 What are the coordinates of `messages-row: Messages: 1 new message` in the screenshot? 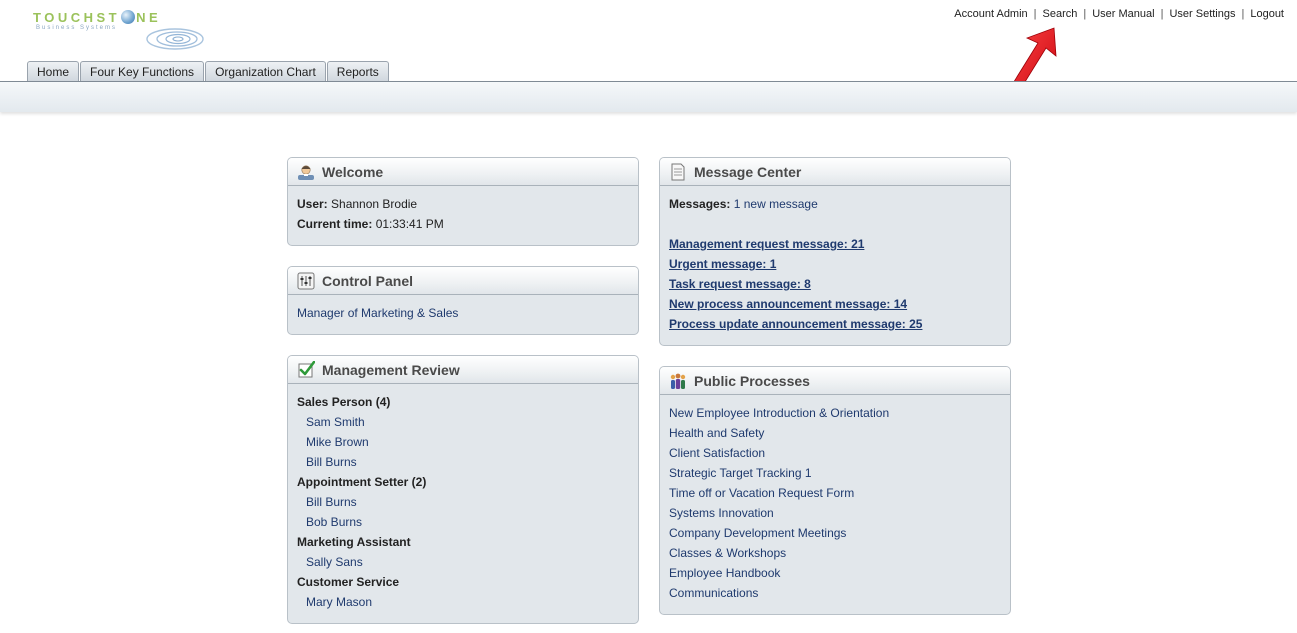 It's located at (743, 204).